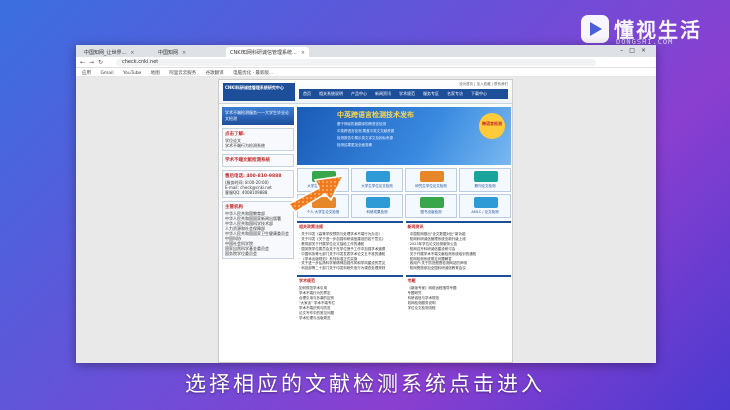 This screenshot has width=730, height=410. What do you see at coordinates (215, 73) in the screenshot?
I see `bookmark-item: 谷歌翻译` at bounding box center [215, 73].